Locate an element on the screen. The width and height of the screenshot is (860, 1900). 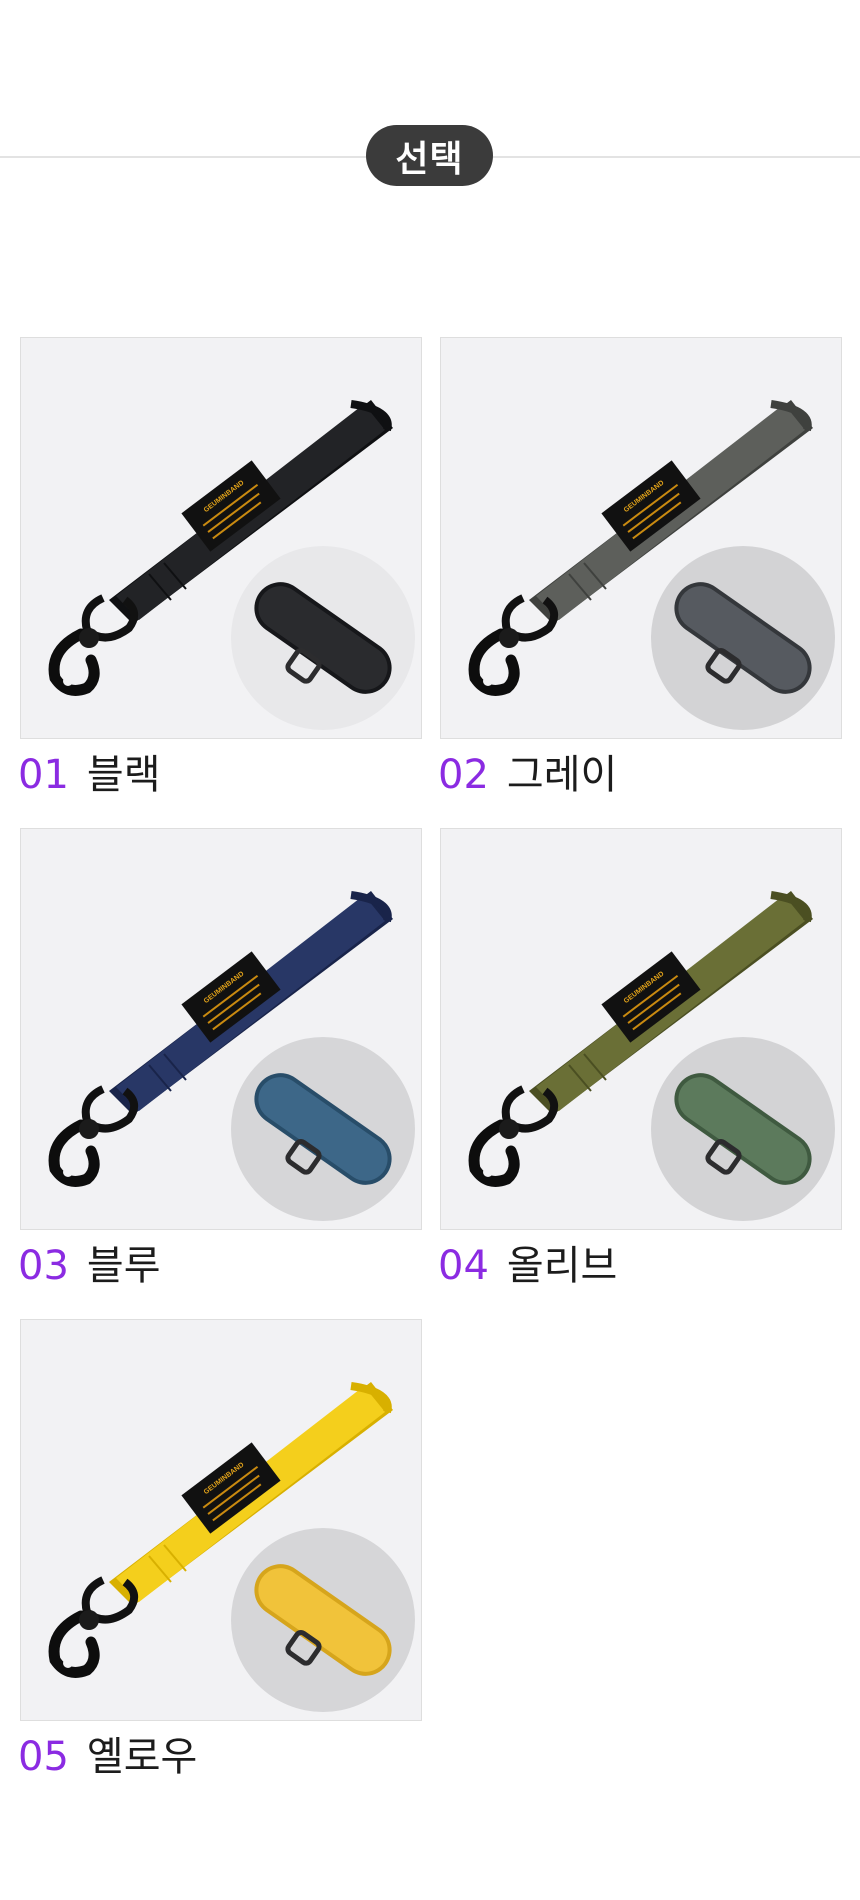
strap-illustration-02: GEUMINBAND is located at coordinates (651, 565).